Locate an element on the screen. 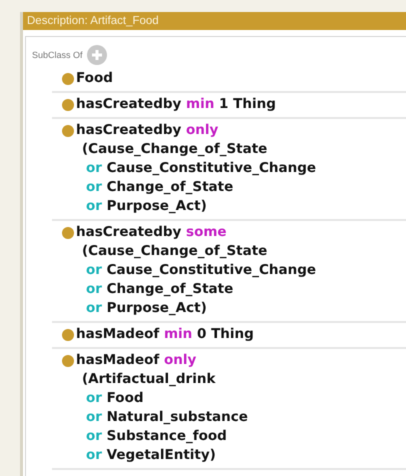 This screenshot has height=476, width=406. axiom-text: hasMadeof min 0 Thing is located at coordinates (165, 334).